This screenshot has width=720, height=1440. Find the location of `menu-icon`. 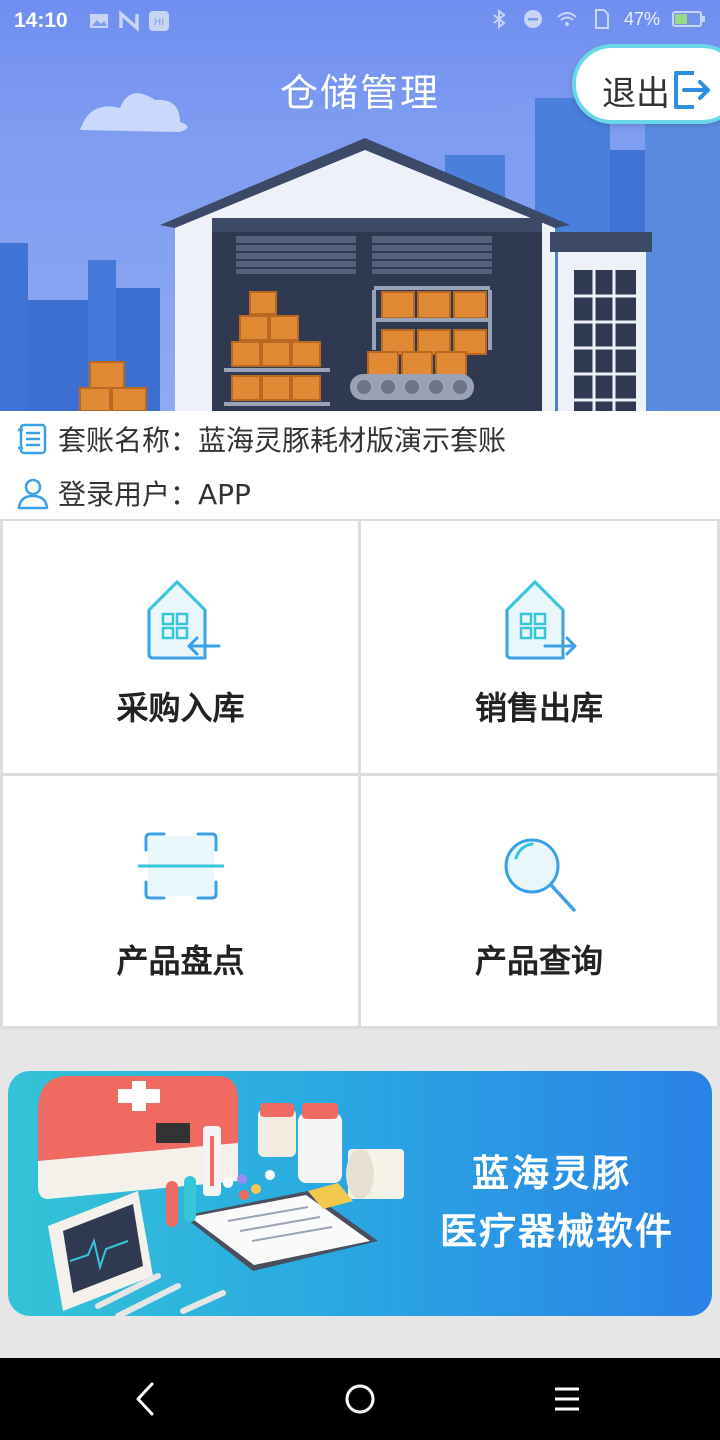

menu-icon is located at coordinates (567, 1399).